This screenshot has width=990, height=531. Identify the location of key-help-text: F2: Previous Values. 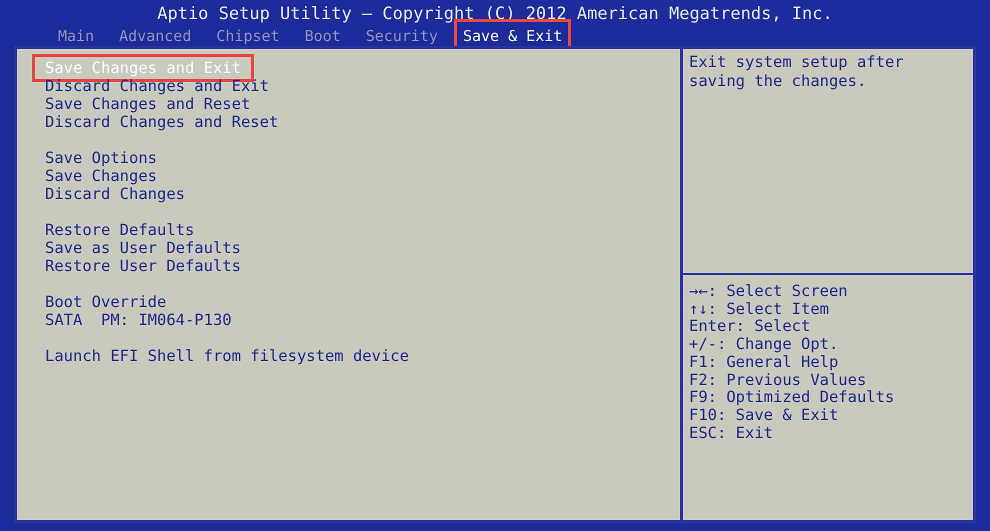
(778, 381).